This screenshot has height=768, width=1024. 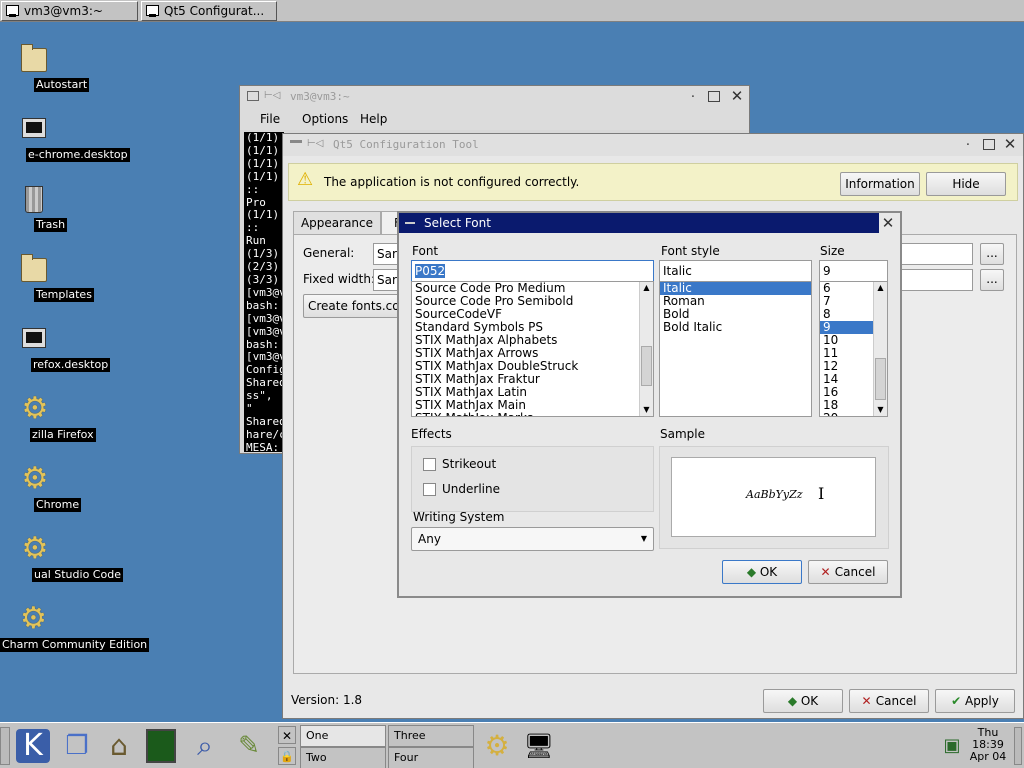 I want to click on font-cancel-button: ✕ Cancel, so click(x=848, y=572).